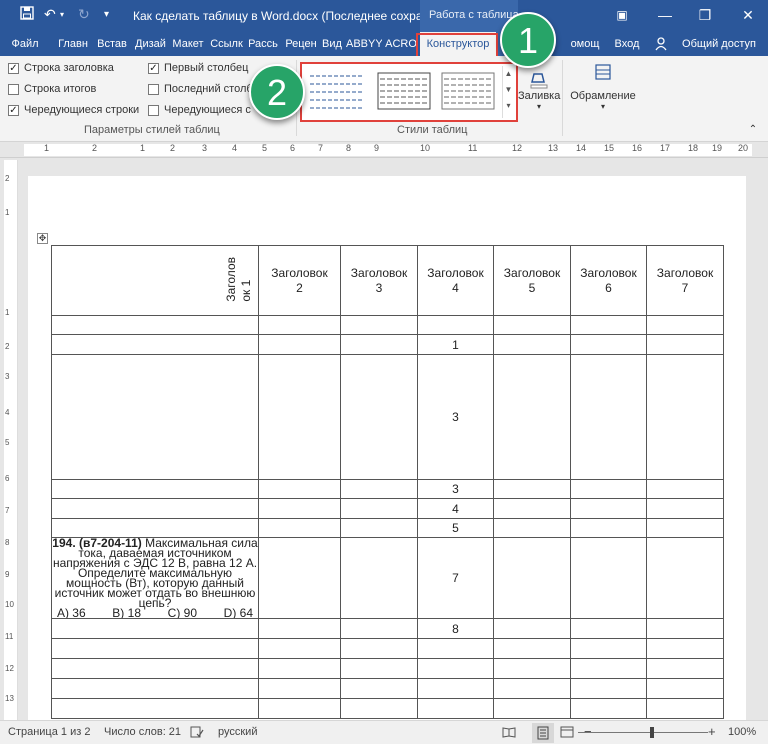 The image size is (768, 744). Describe the element at coordinates (753, 129) in the screenshot. I see `collapse-ribbon-icon: ⌃` at that location.